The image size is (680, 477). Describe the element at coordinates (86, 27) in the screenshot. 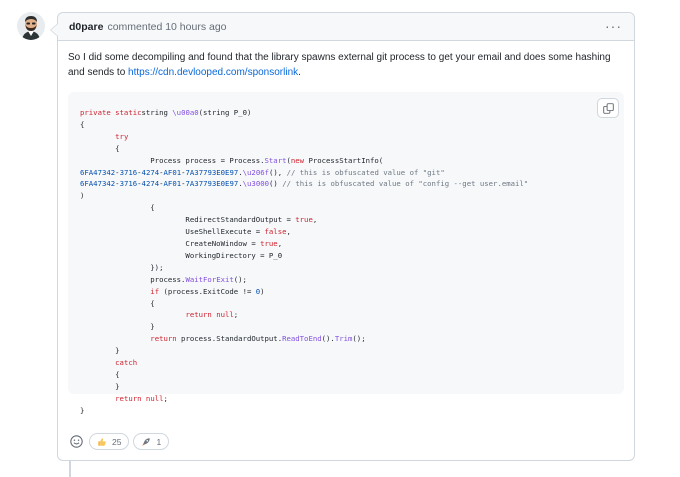

I see `comment-author: d0pare` at that location.